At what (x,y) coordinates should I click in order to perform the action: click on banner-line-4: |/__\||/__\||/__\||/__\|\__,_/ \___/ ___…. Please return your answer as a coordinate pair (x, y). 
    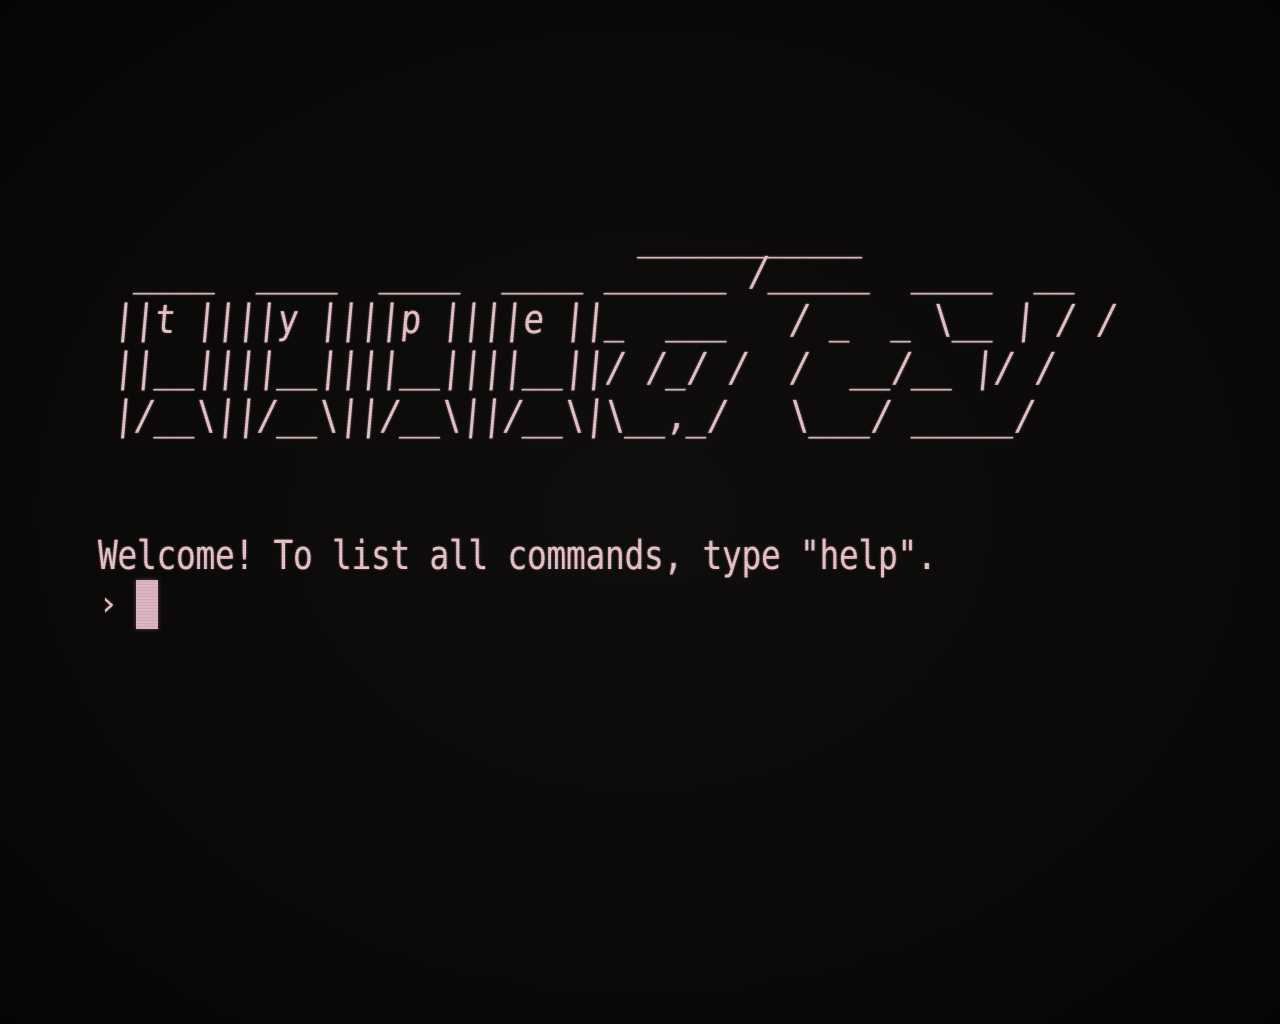
    Looking at the image, I should click on (564, 416).